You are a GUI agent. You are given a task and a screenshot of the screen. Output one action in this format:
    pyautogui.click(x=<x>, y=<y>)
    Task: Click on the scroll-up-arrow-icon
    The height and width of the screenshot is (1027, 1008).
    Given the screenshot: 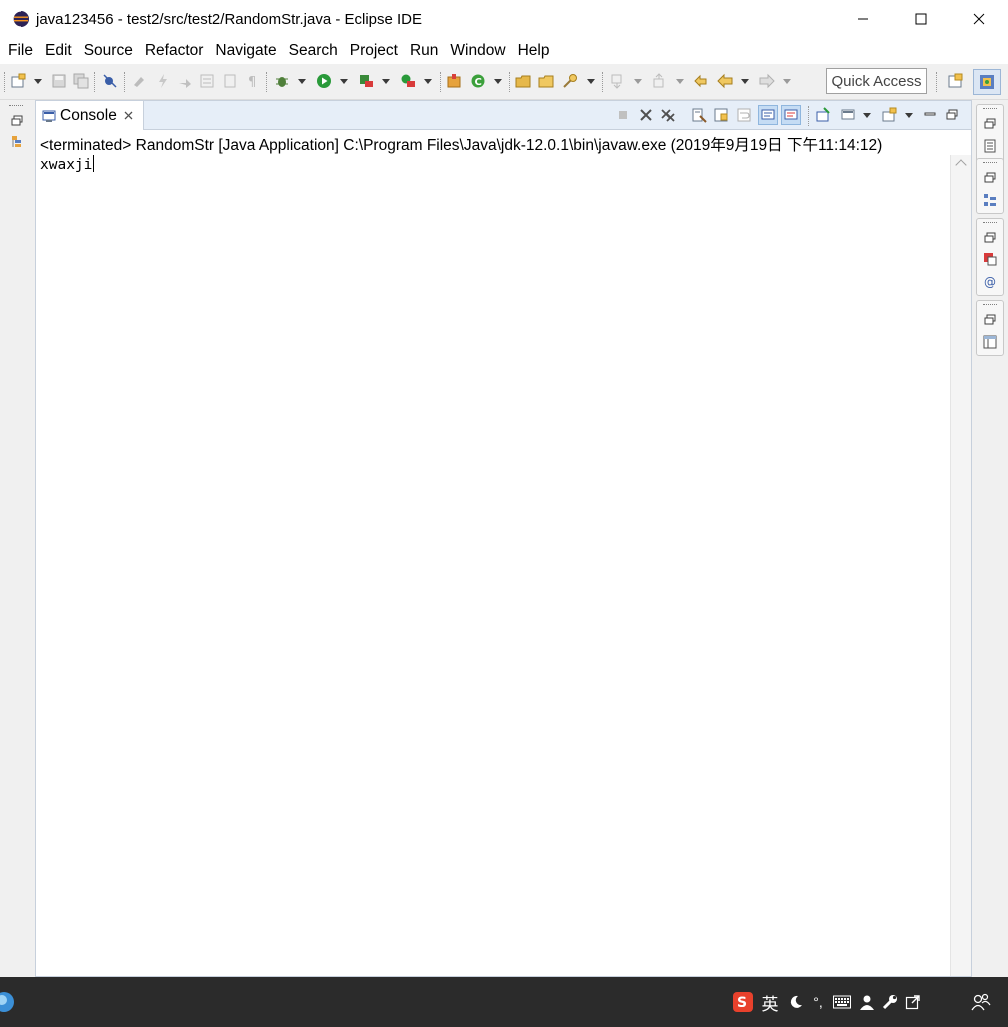 What is the action you would take?
    pyautogui.click(x=961, y=165)
    